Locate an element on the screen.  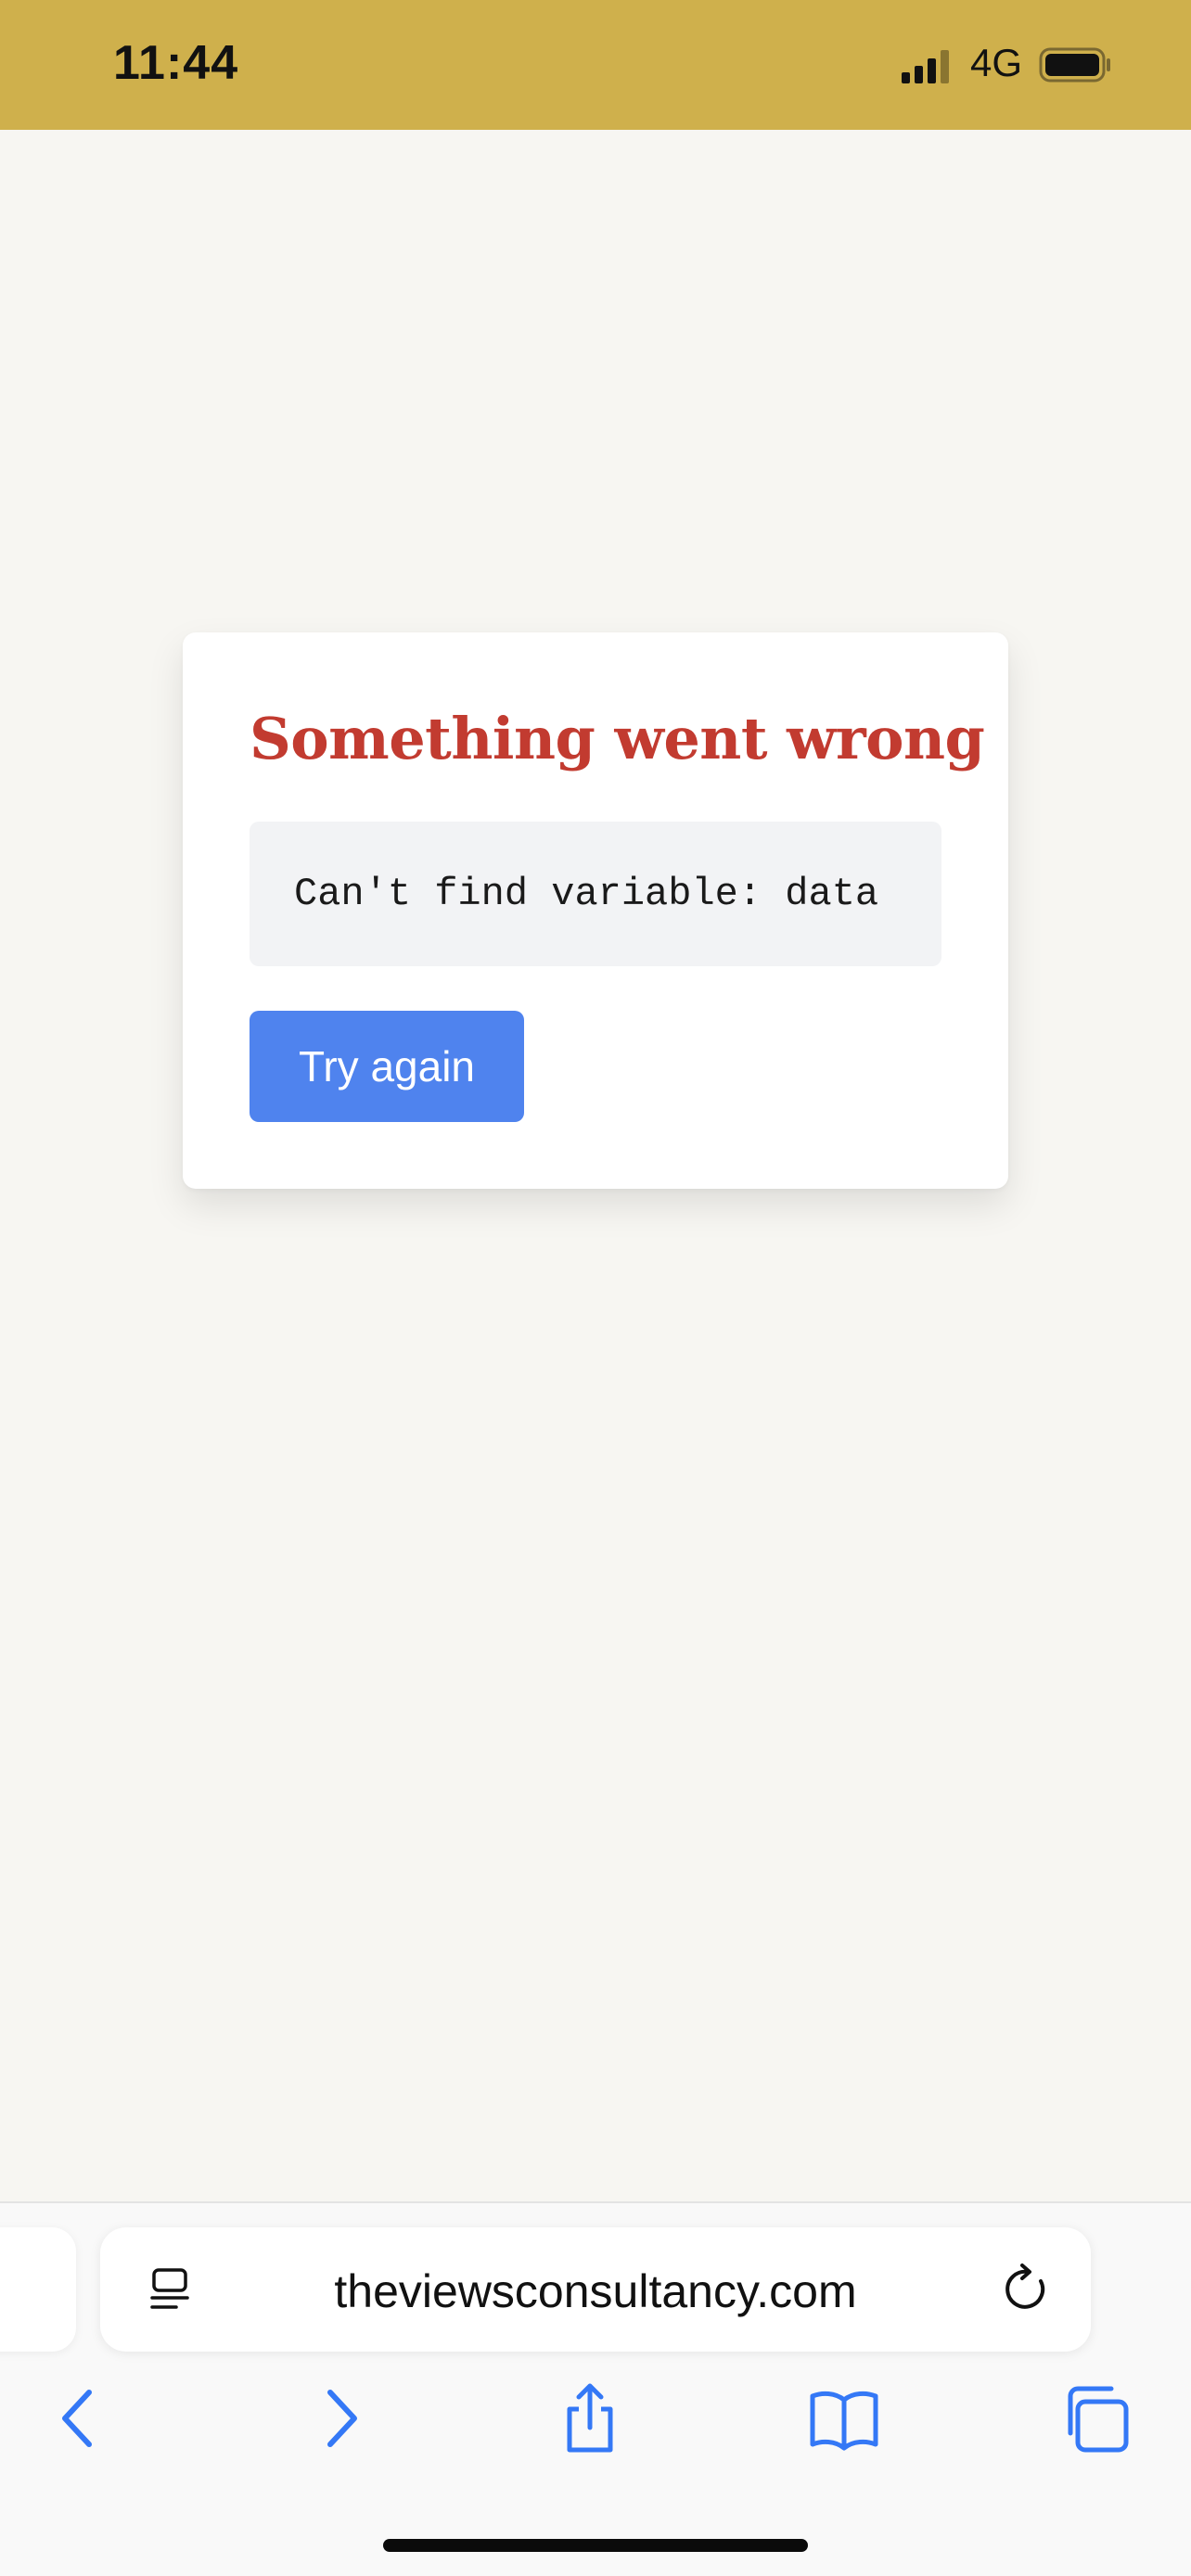
home-indicator is located at coordinates (595, 2545).